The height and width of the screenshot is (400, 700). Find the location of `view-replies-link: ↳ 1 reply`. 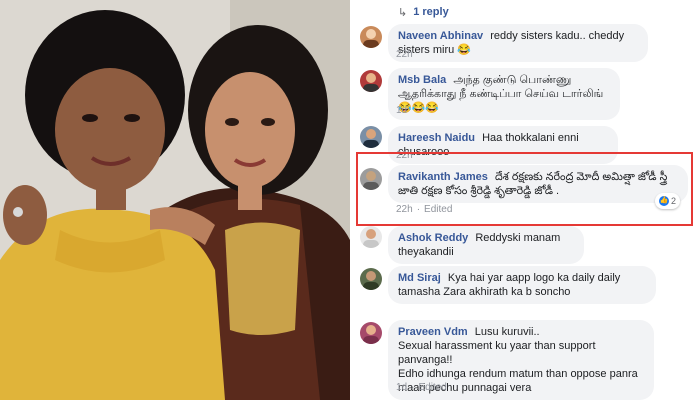

view-replies-link: ↳ 1 reply is located at coordinates (525, 12).